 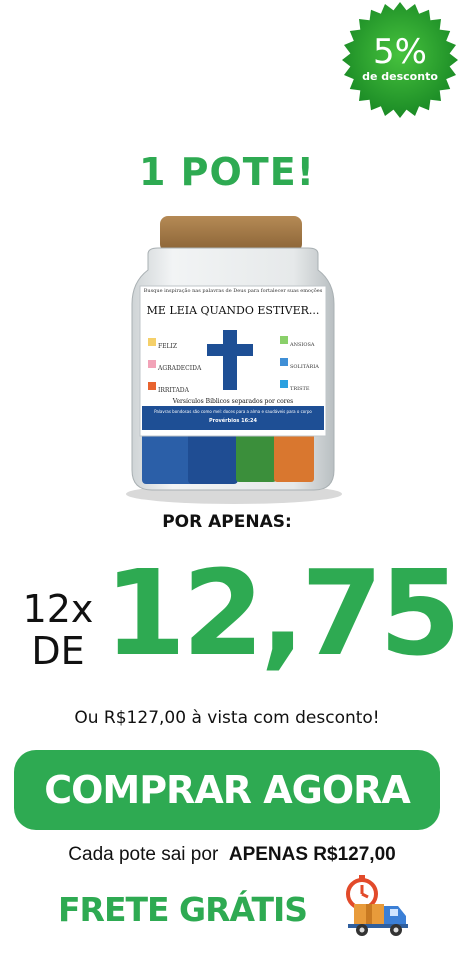 I want to click on jar-label-caption: Versículos Bíblicos separados por cores, so click(x=233, y=401).